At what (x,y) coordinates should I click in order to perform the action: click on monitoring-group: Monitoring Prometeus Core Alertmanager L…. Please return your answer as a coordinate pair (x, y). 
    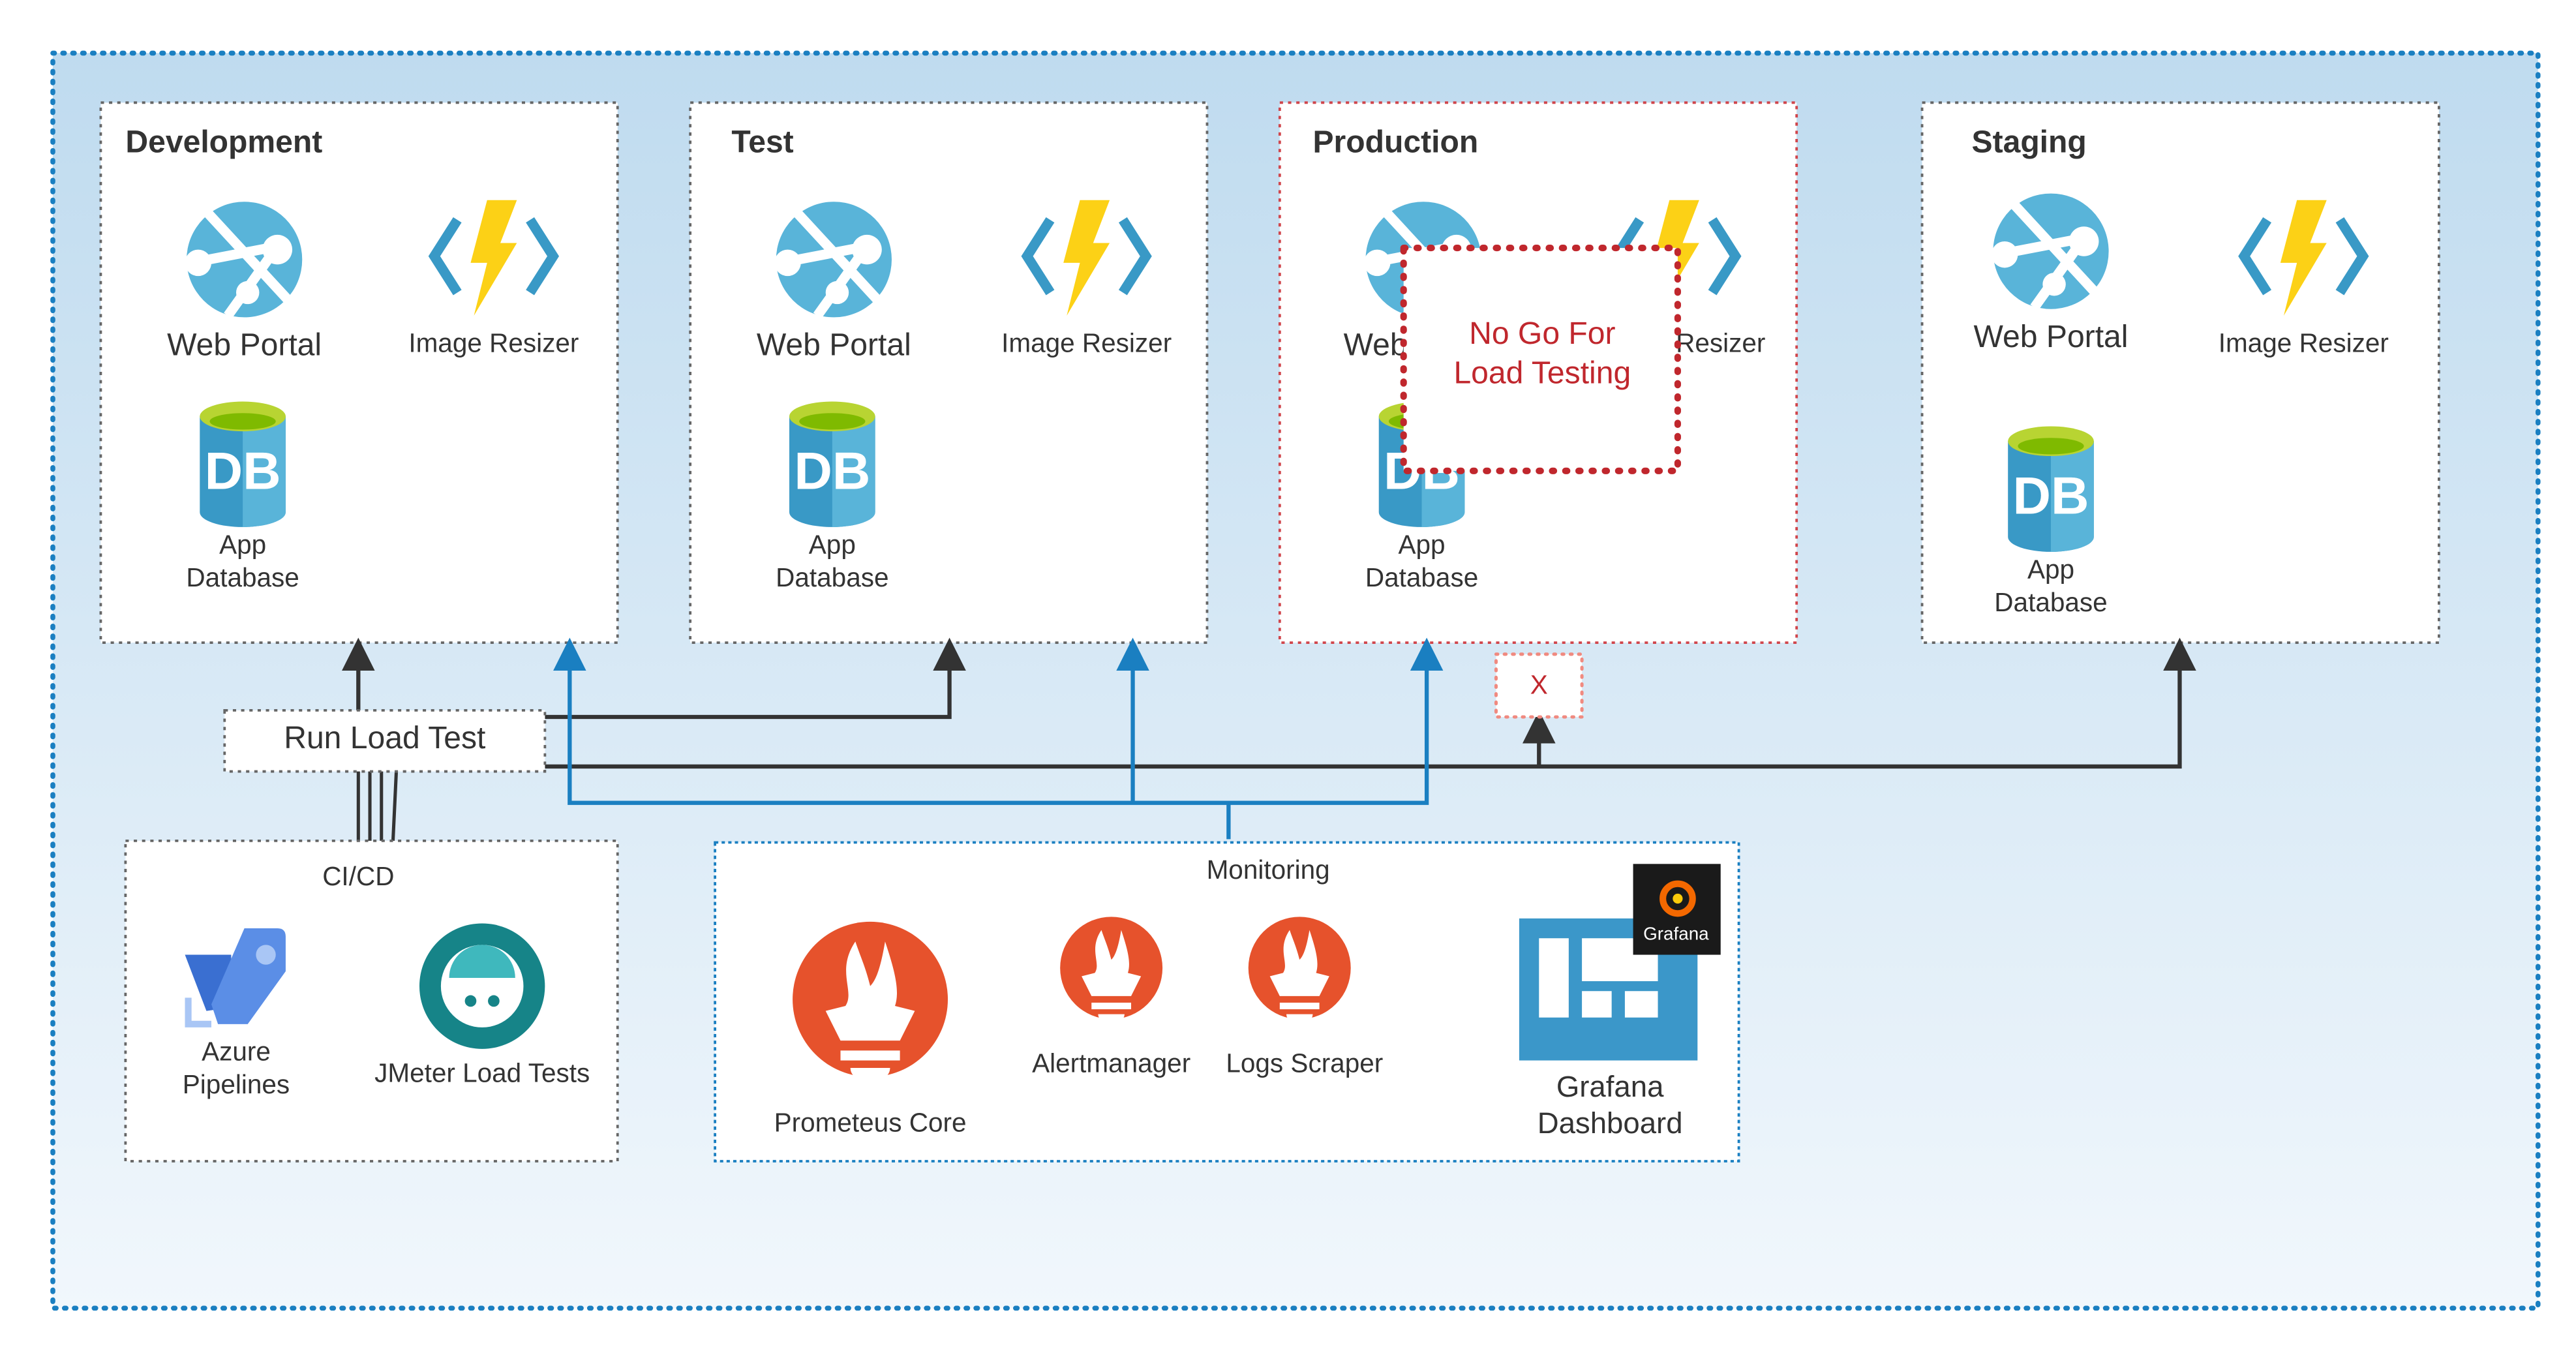
    Looking at the image, I should click on (1227, 1002).